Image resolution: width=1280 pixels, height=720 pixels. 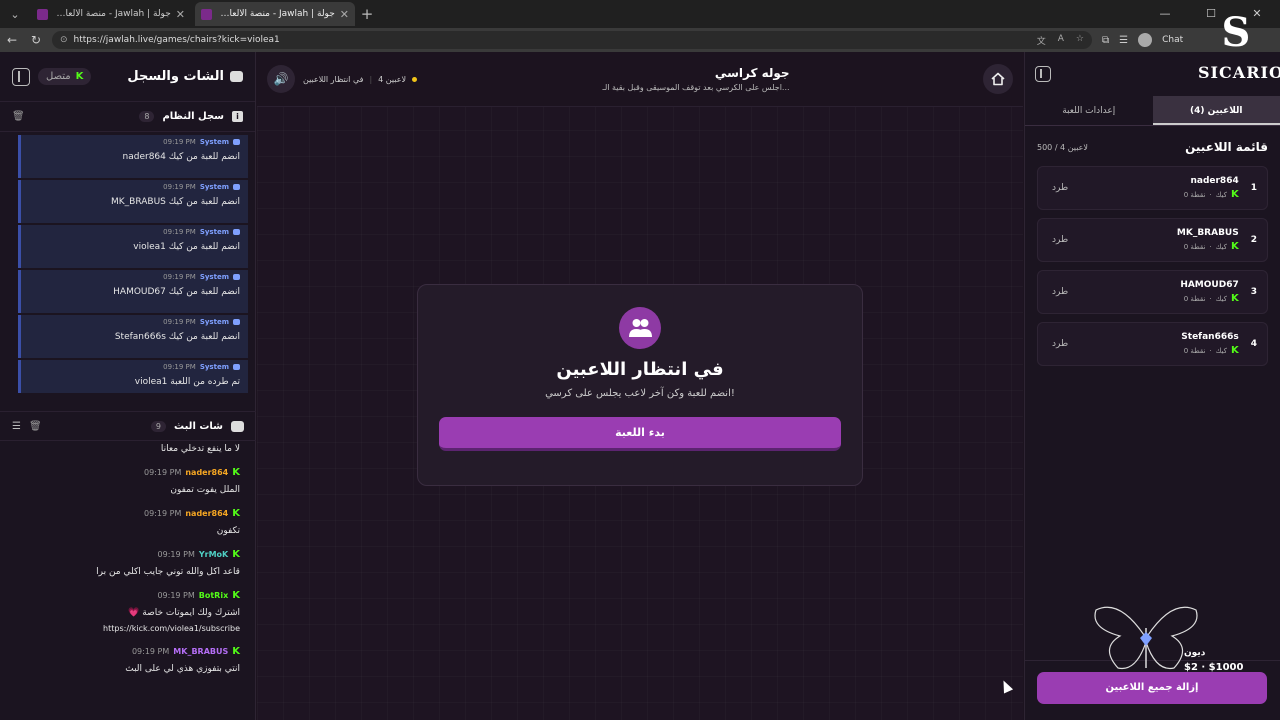 What do you see at coordinates (1089, 110) in the screenshot?
I see `tab-game-settings: إعدادات اللعبة` at bounding box center [1089, 110].